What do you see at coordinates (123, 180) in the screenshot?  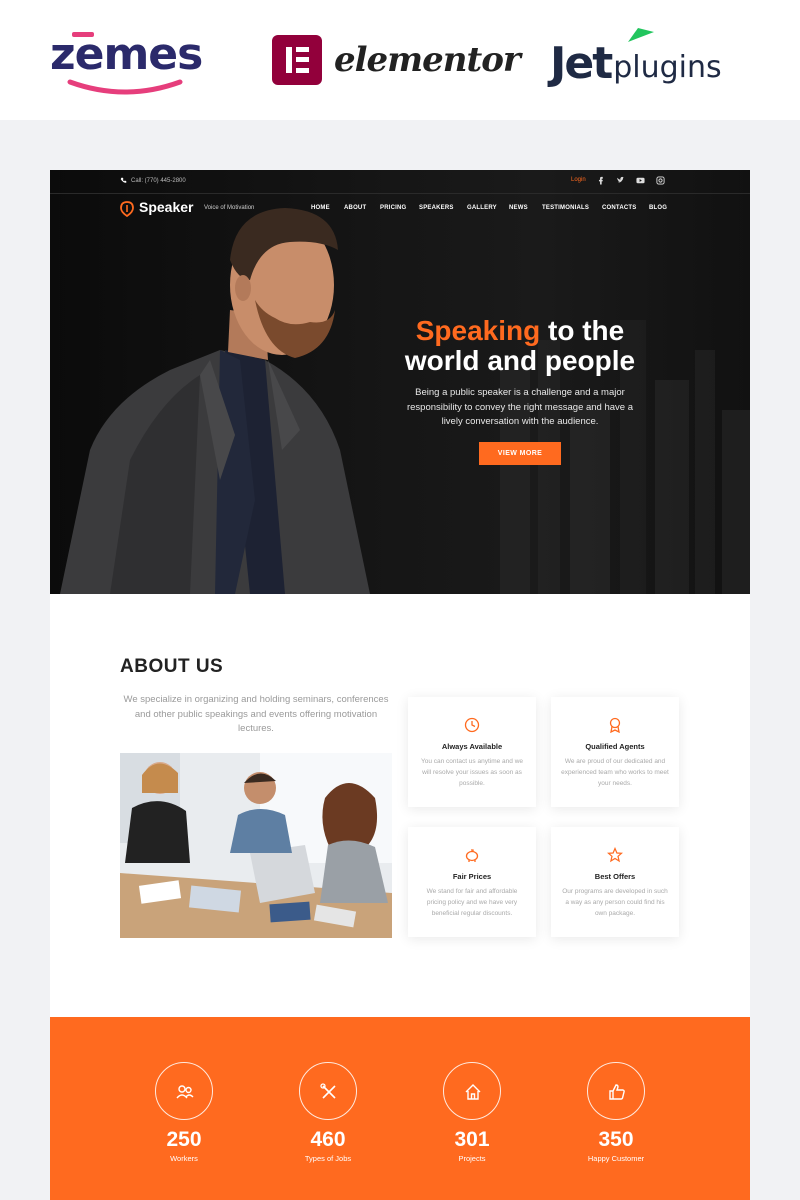 I see `phone-icon` at bounding box center [123, 180].